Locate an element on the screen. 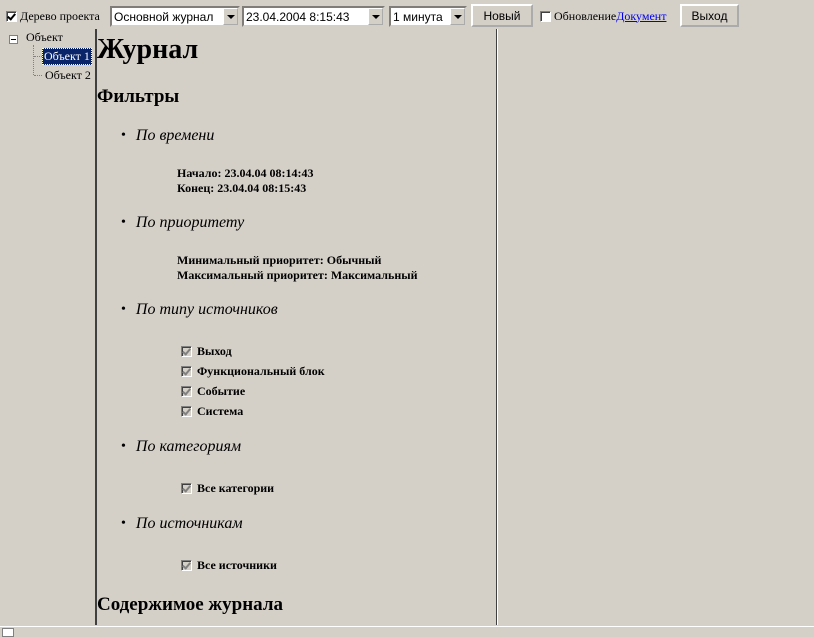  page-title: Журнал is located at coordinates (148, 49).